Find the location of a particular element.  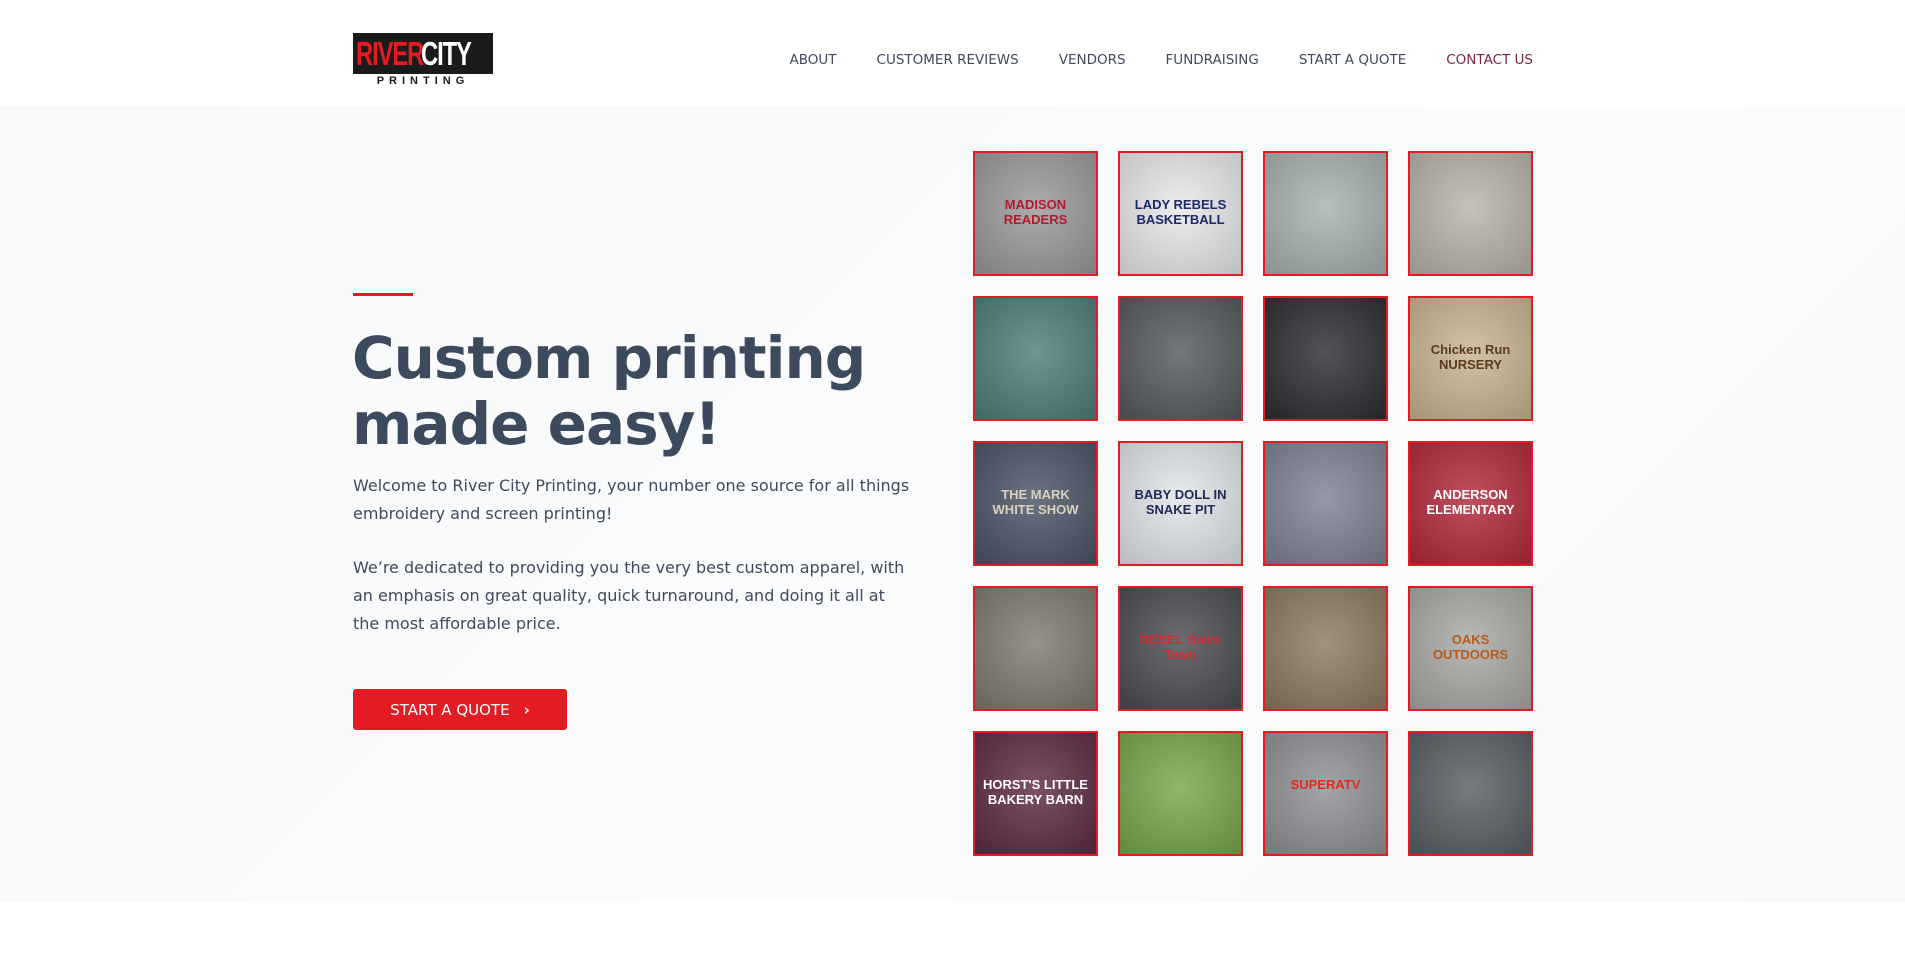

river-city-printing-logo: RIVER CITY PRINTING is located at coordinates (423, 60).